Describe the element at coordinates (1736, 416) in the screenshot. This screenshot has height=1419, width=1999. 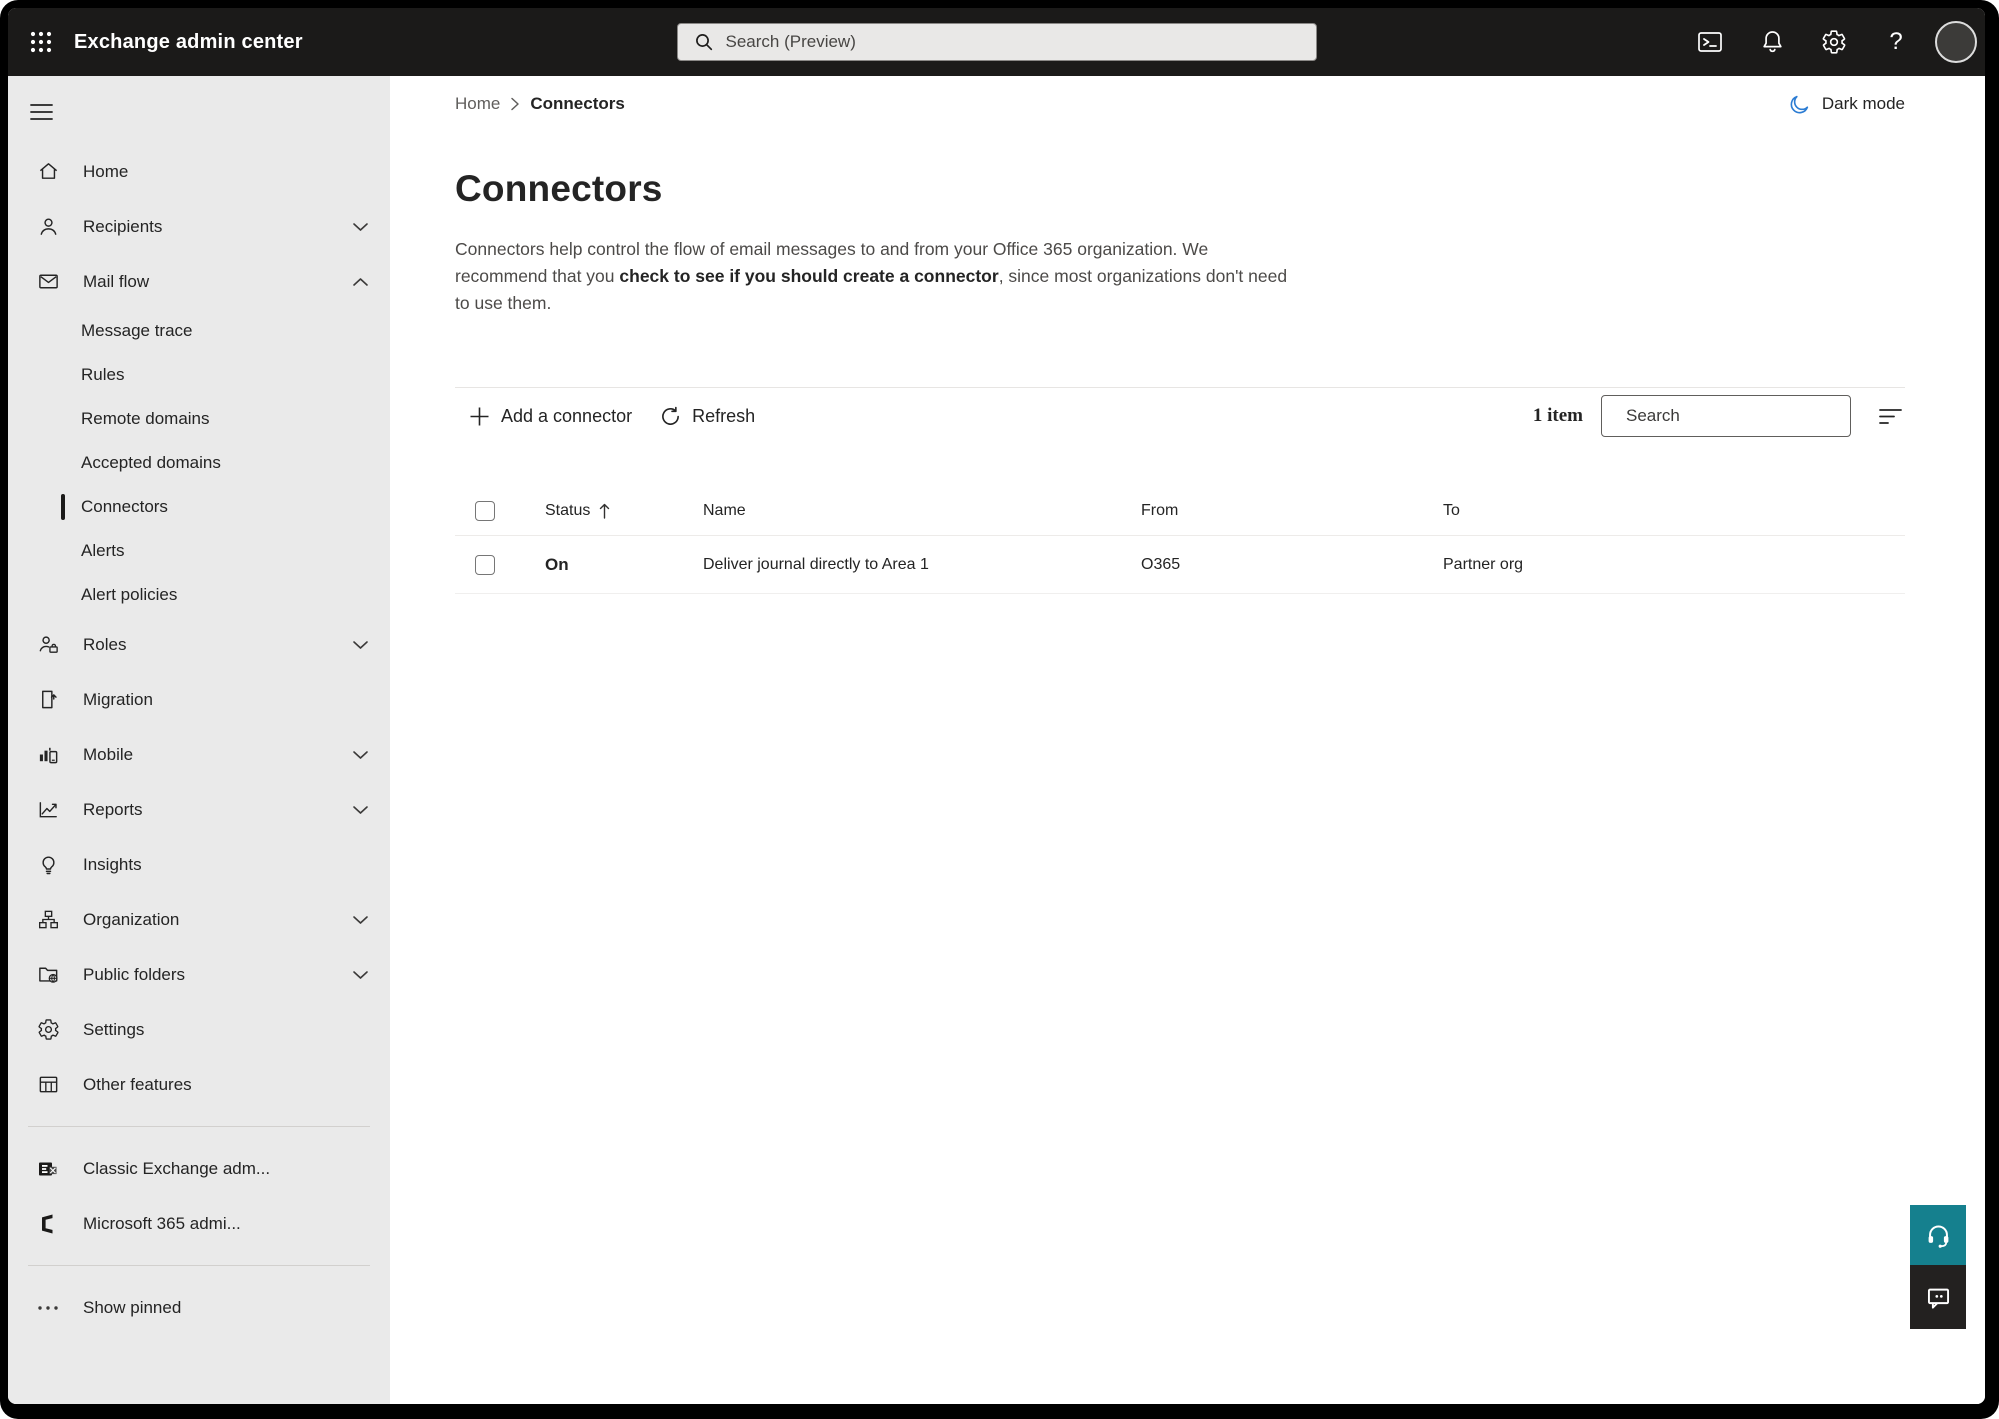
I see `list-search-input` at that location.